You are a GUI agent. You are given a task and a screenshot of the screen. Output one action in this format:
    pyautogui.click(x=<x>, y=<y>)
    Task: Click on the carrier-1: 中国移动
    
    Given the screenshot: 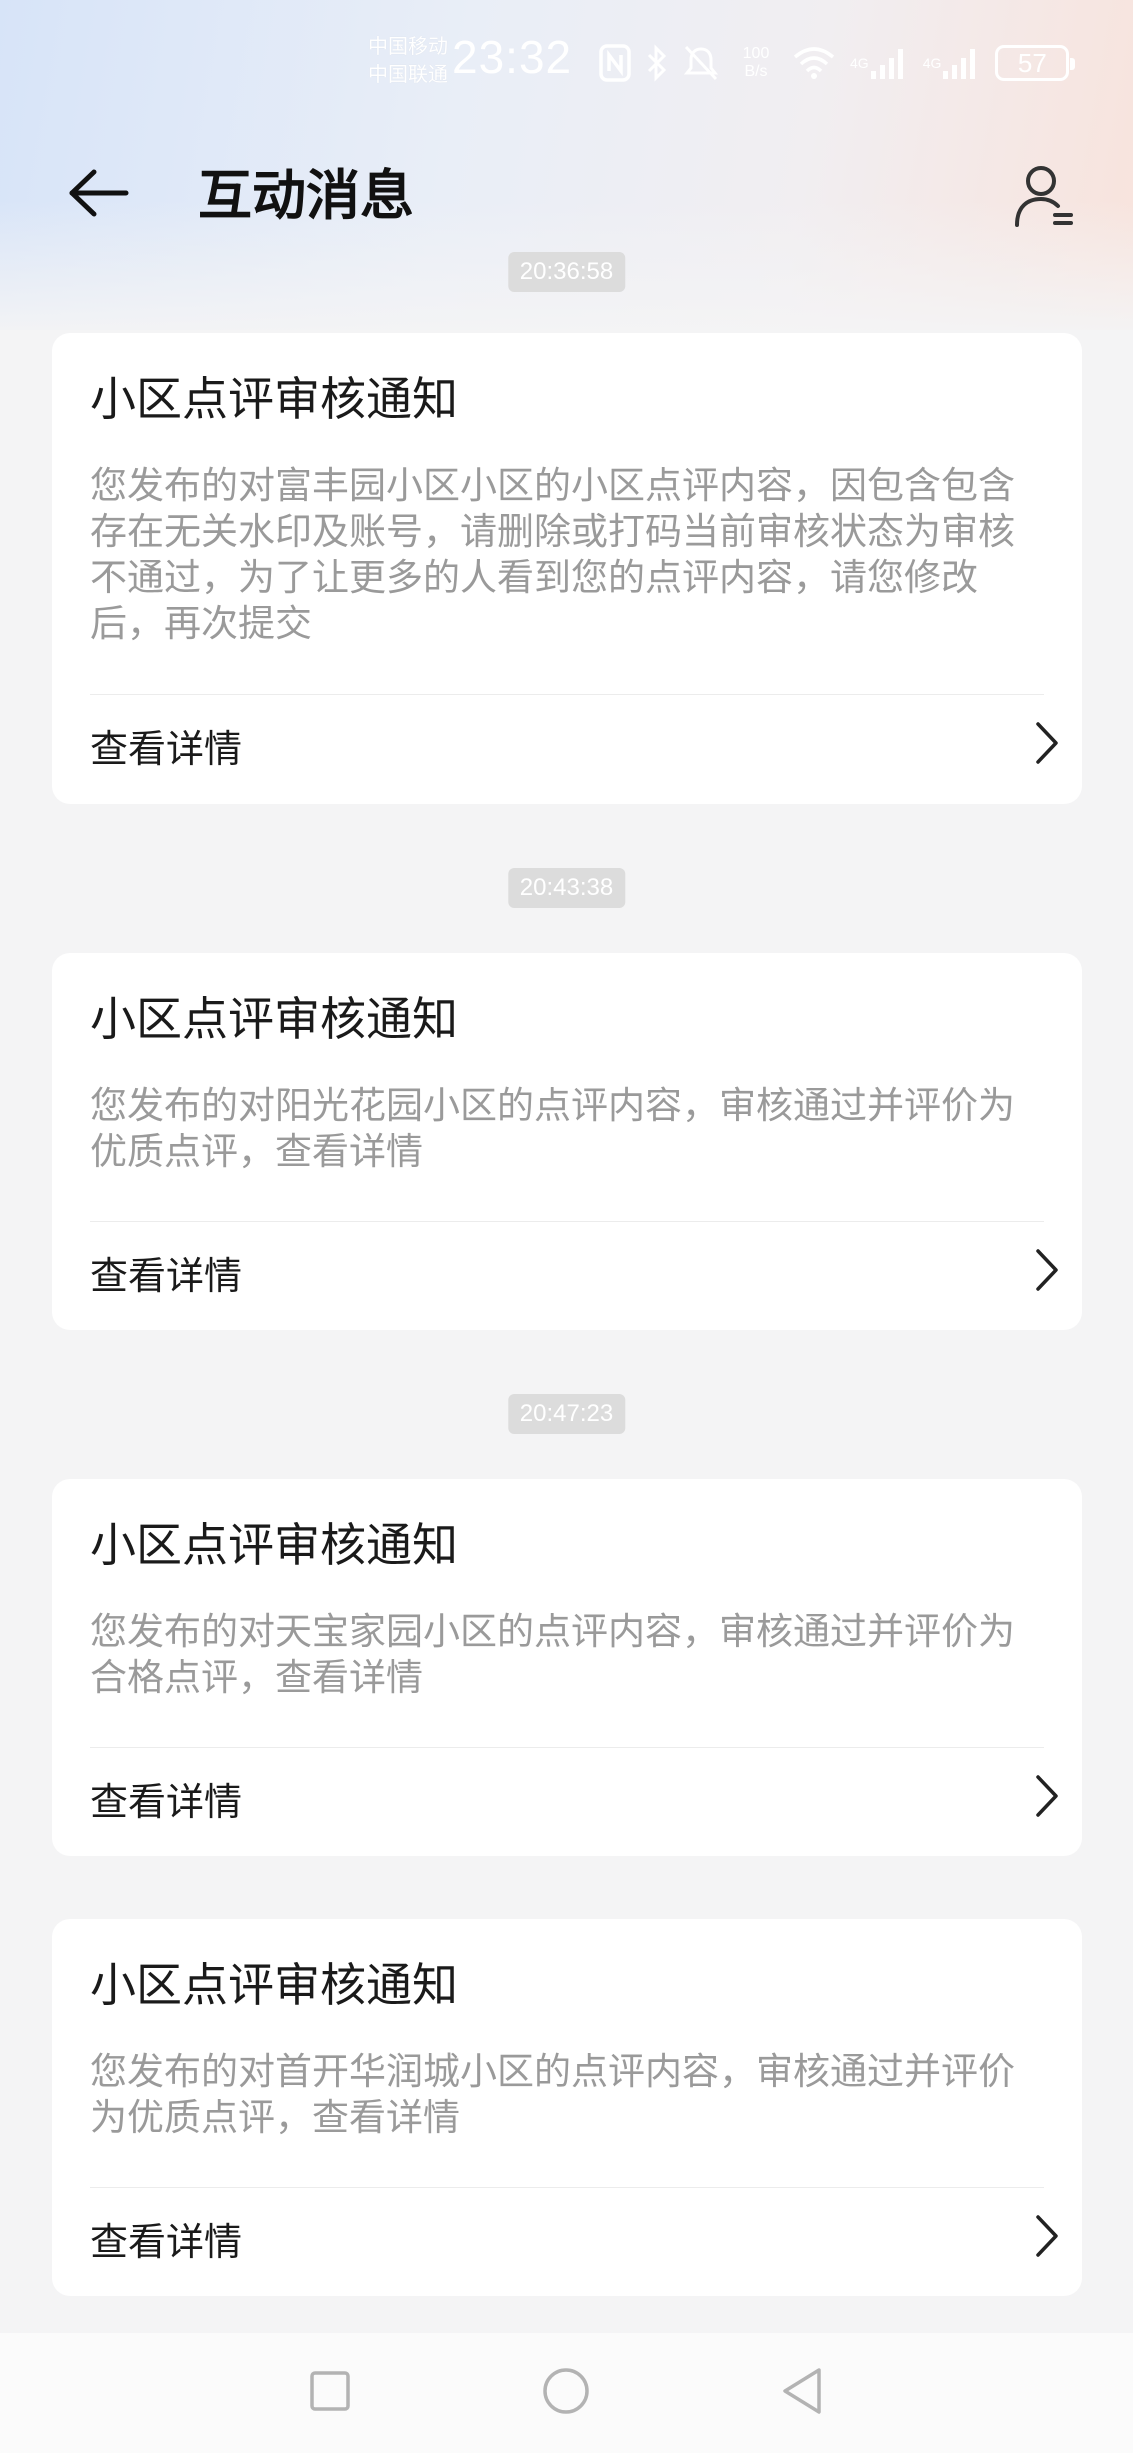 What is the action you would take?
    pyautogui.click(x=408, y=46)
    